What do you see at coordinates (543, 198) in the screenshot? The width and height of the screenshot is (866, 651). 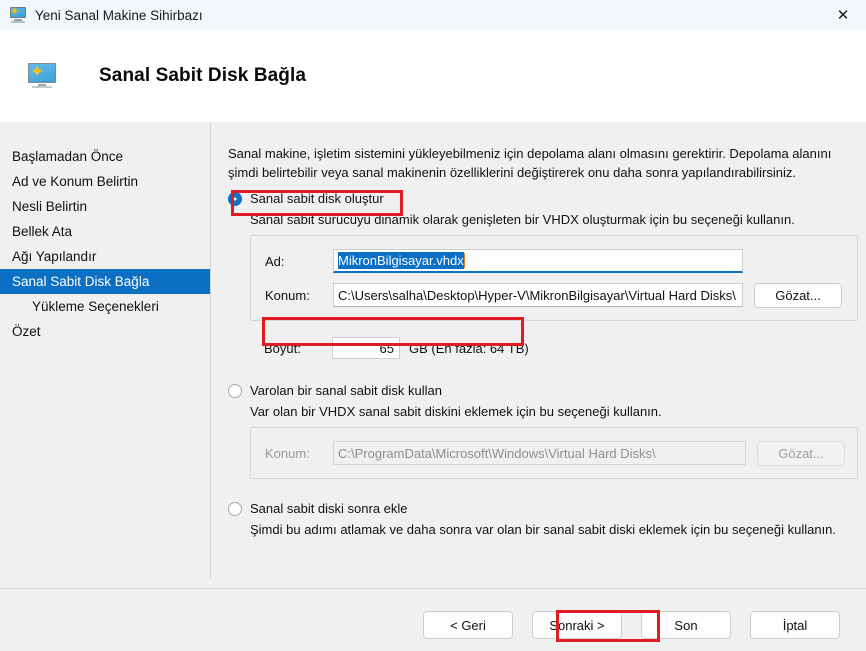 I see `radio-create-disk: Sanal sabit disk oluştur` at bounding box center [543, 198].